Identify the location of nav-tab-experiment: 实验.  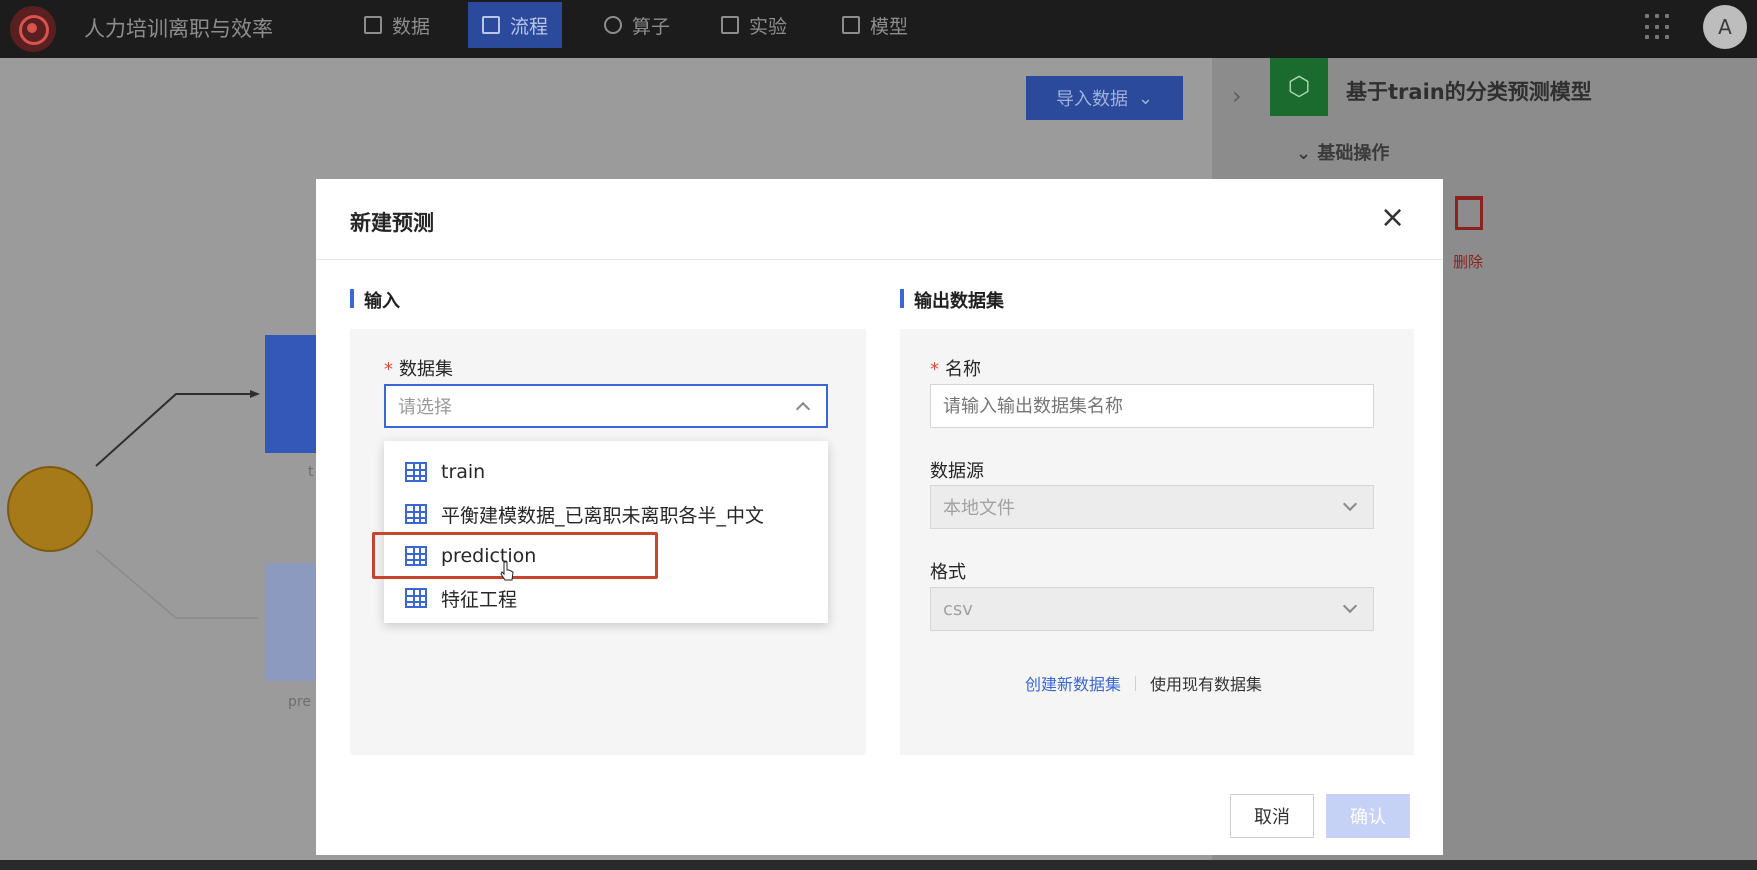
(754, 25).